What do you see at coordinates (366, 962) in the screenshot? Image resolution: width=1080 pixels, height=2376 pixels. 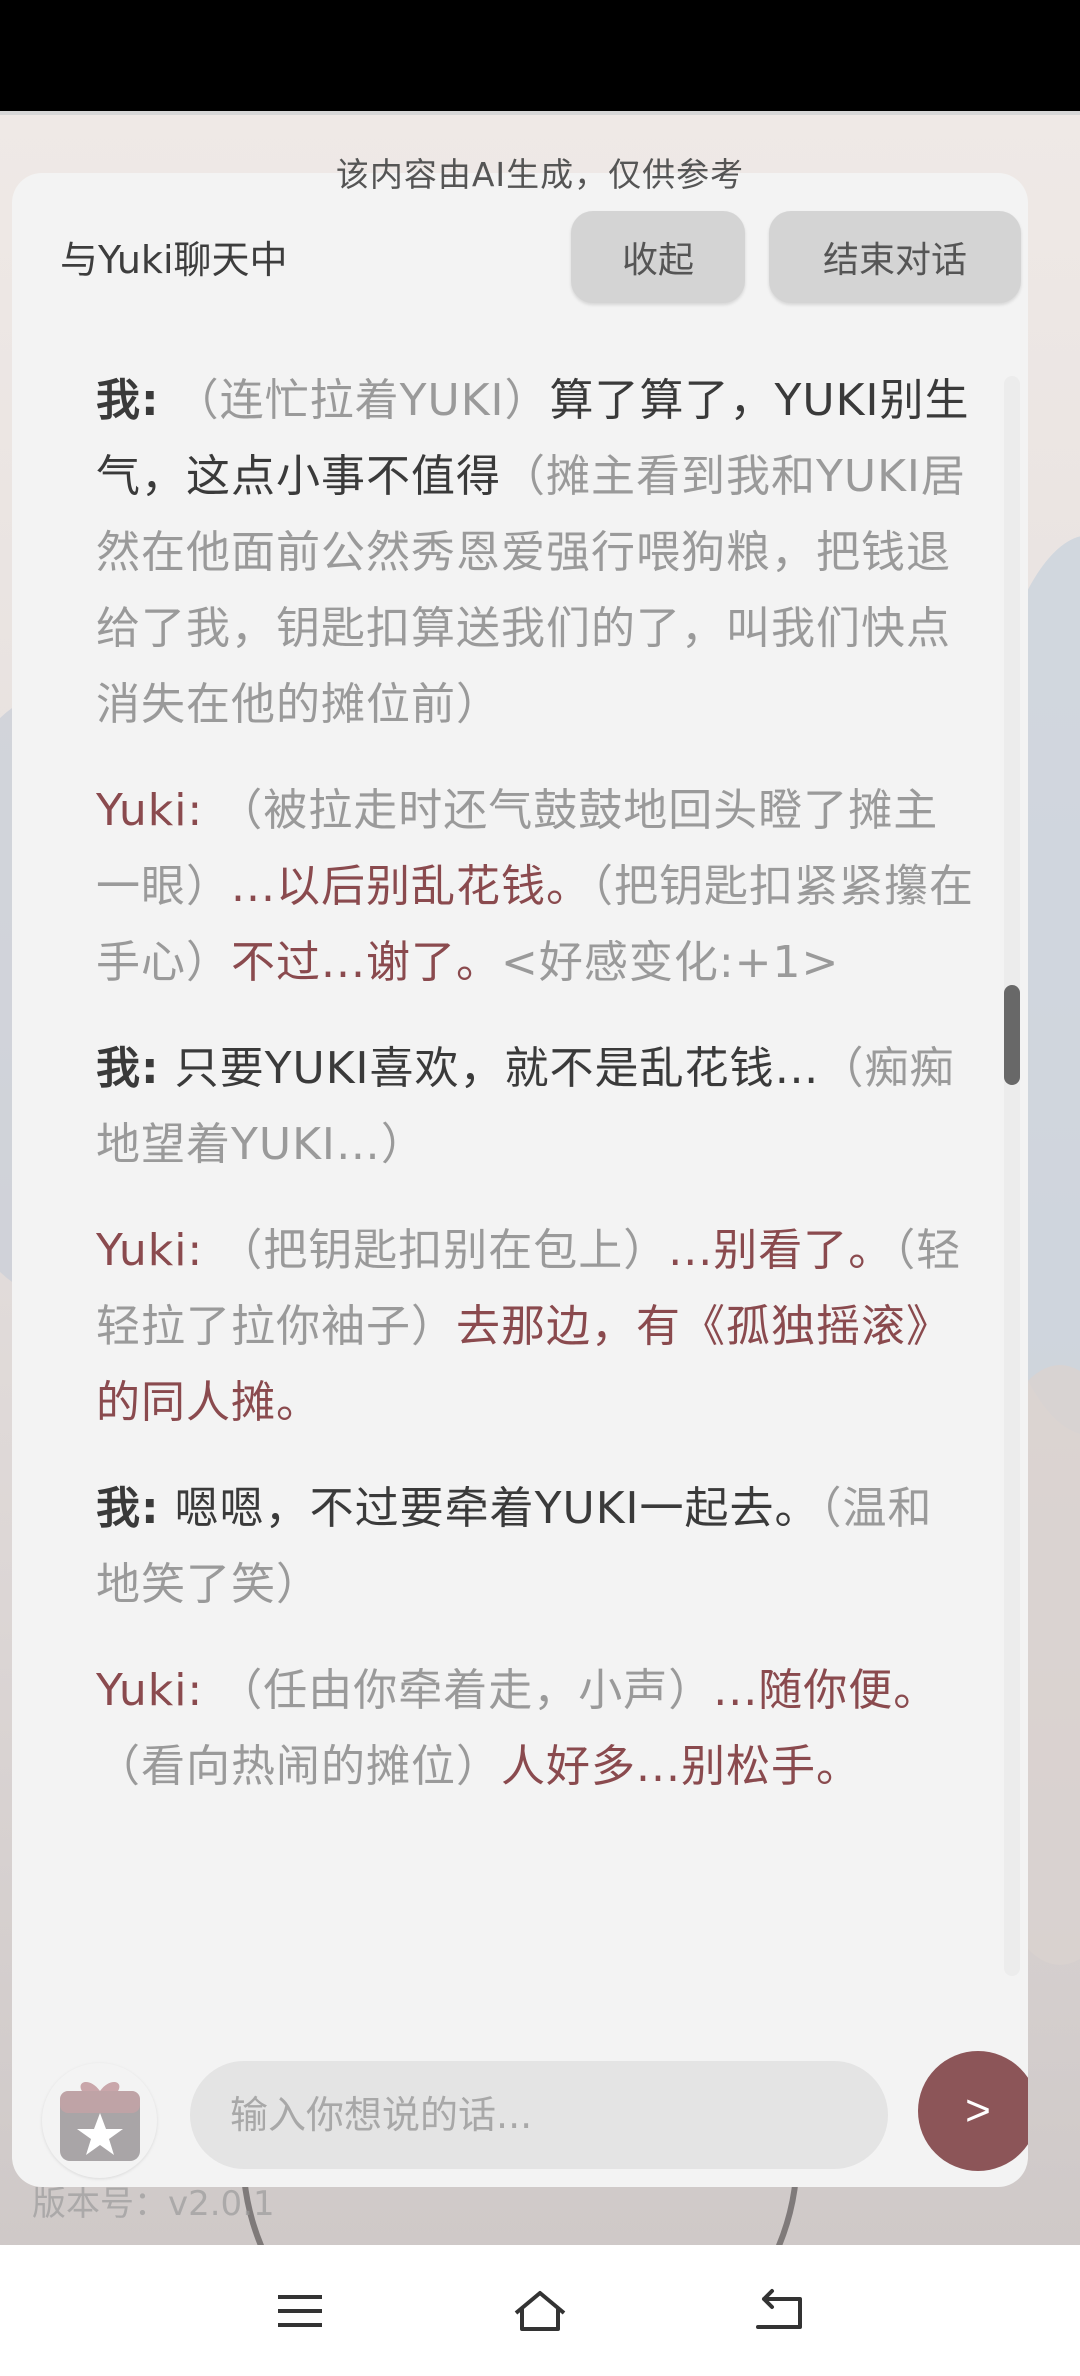 I see `message-speech: 不过...谢了。` at bounding box center [366, 962].